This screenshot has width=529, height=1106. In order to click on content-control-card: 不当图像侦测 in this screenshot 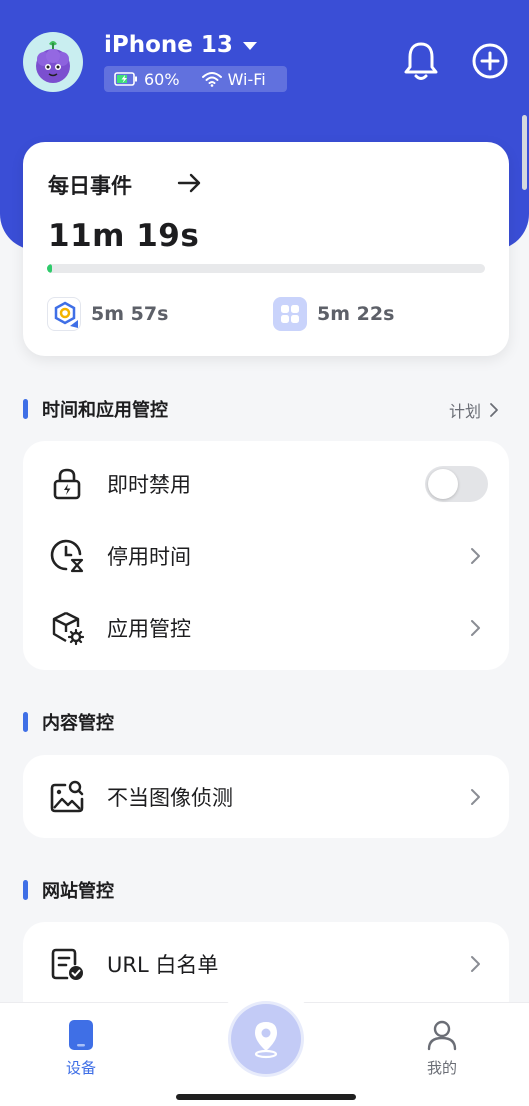, I will do `click(266, 796)`.